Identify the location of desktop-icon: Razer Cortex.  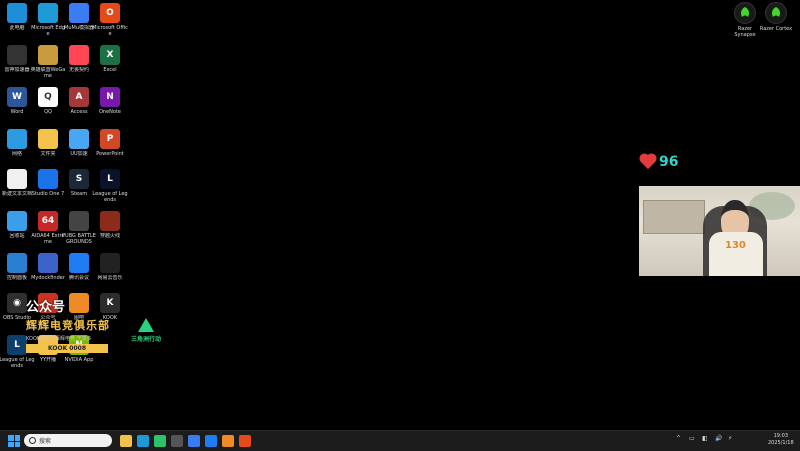
(776, 17).